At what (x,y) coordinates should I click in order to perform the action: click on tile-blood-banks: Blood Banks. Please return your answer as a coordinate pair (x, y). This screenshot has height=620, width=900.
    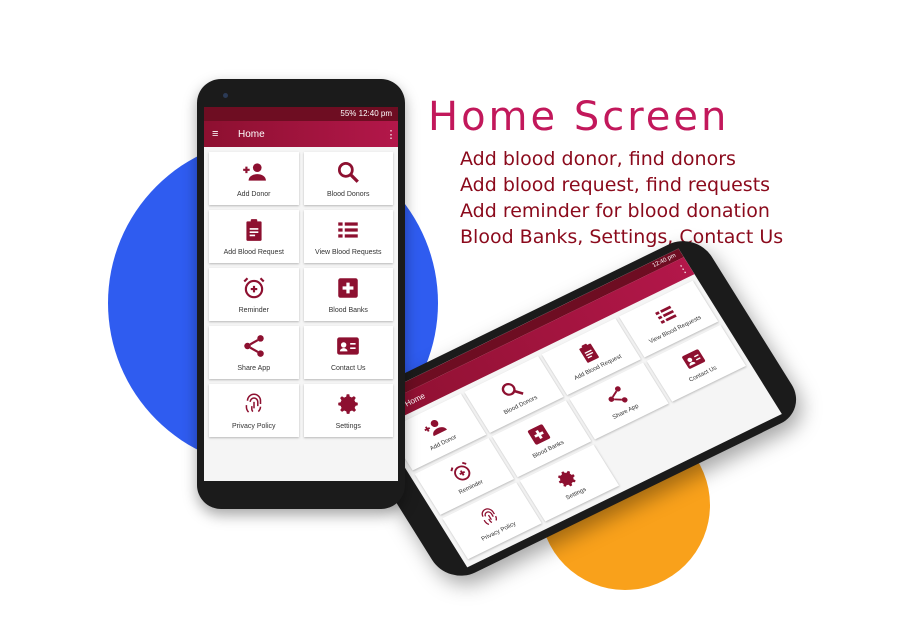
    Looking at the image, I should click on (348, 294).